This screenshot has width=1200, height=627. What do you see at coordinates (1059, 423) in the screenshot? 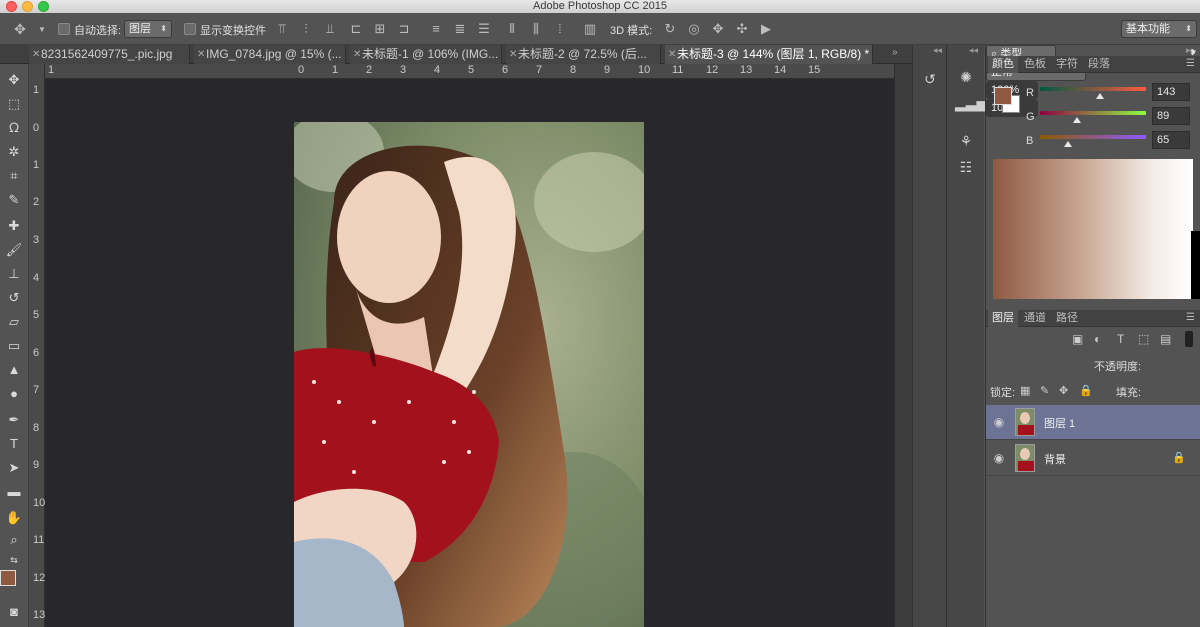
I see `layer-name: 图层 1` at bounding box center [1059, 423].